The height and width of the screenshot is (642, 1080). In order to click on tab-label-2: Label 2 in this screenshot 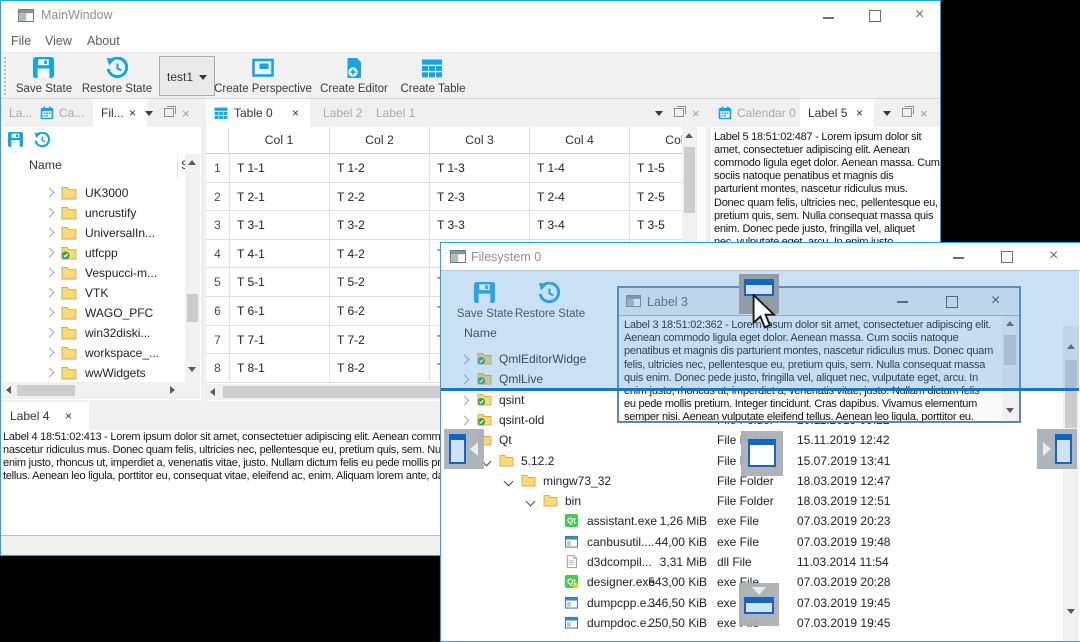, I will do `click(339, 113)`.